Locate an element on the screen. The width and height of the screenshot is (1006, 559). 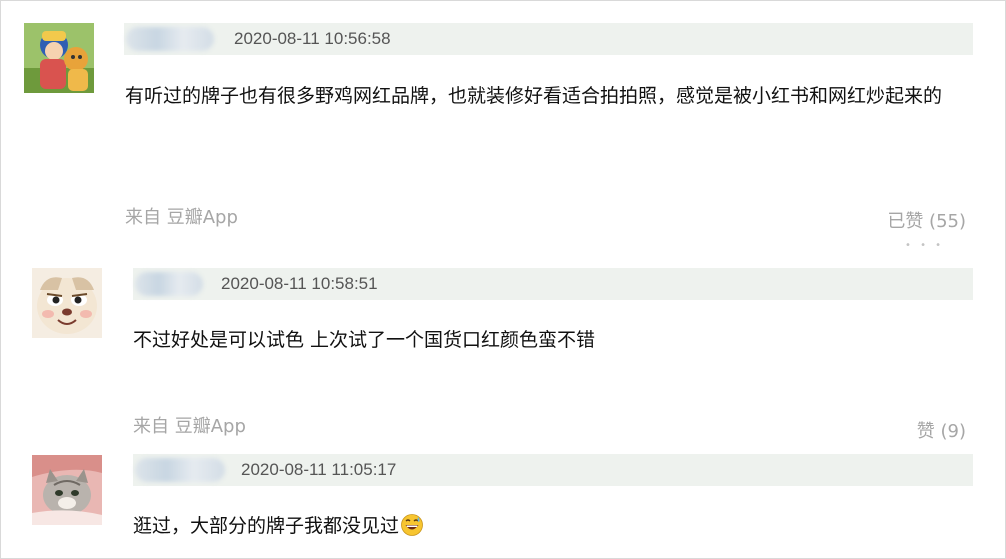
comment-header: 2020-08-11 11:05:17 is located at coordinates (553, 470).